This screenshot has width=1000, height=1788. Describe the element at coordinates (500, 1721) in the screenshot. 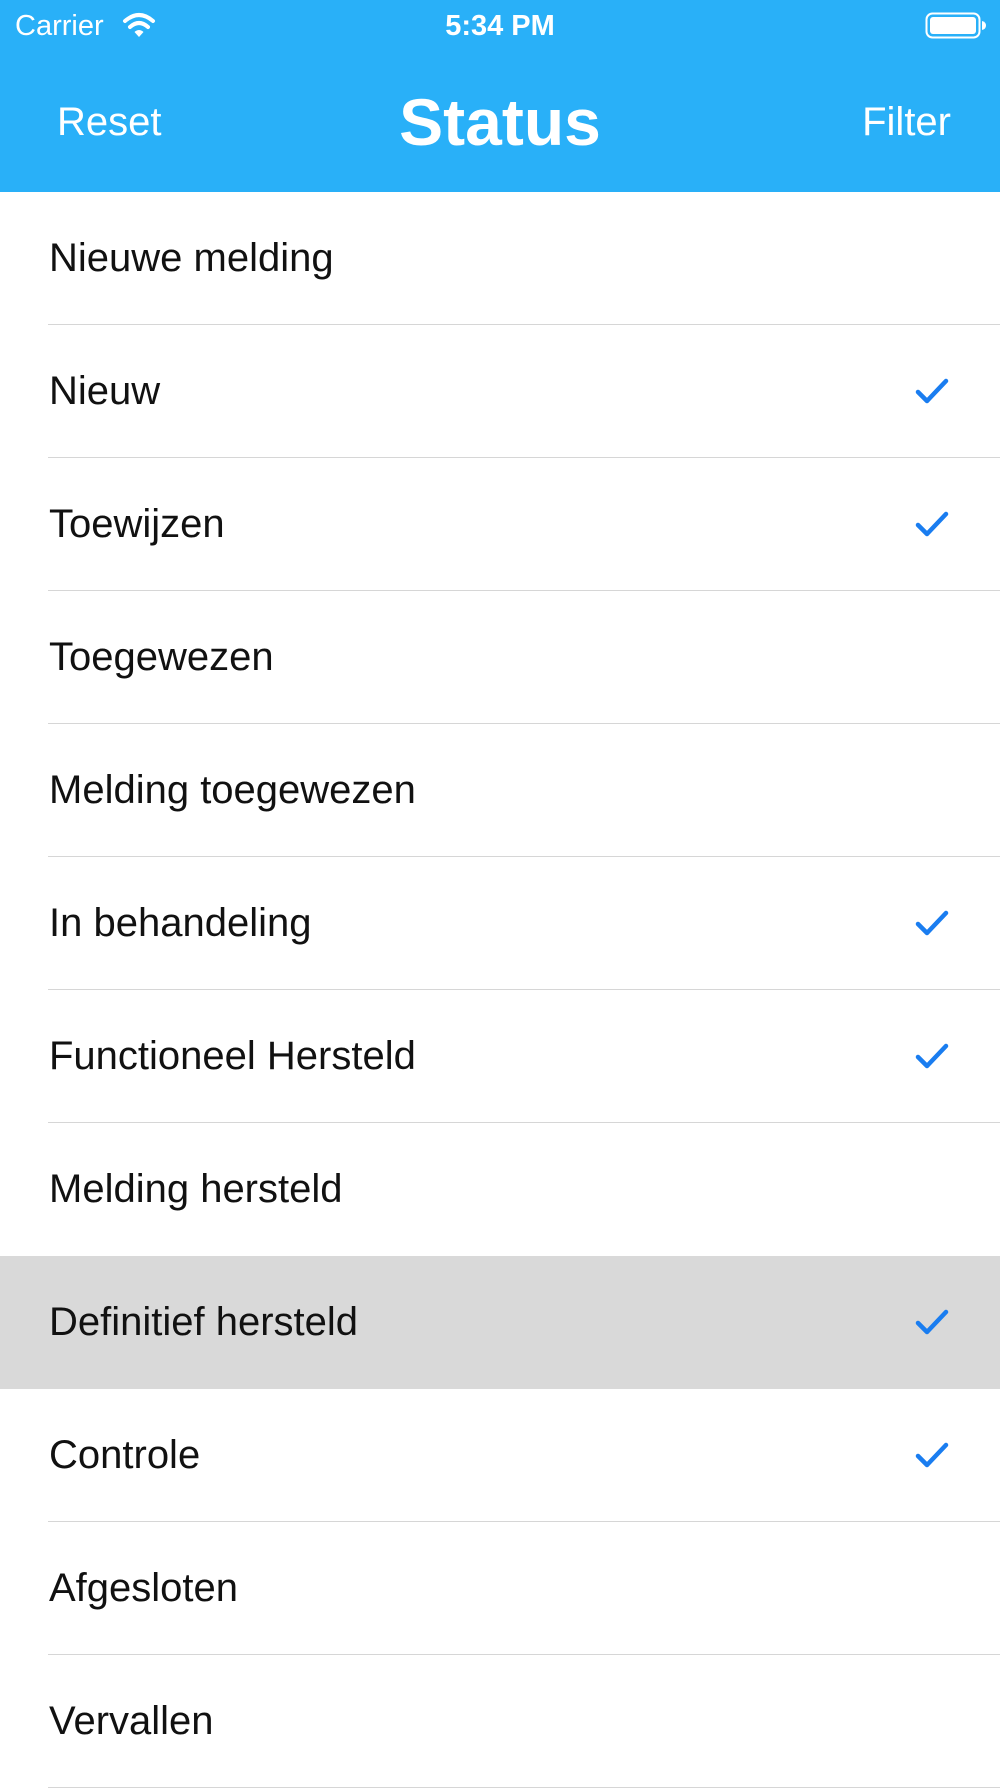

I see `list-item: Vervallen` at that location.